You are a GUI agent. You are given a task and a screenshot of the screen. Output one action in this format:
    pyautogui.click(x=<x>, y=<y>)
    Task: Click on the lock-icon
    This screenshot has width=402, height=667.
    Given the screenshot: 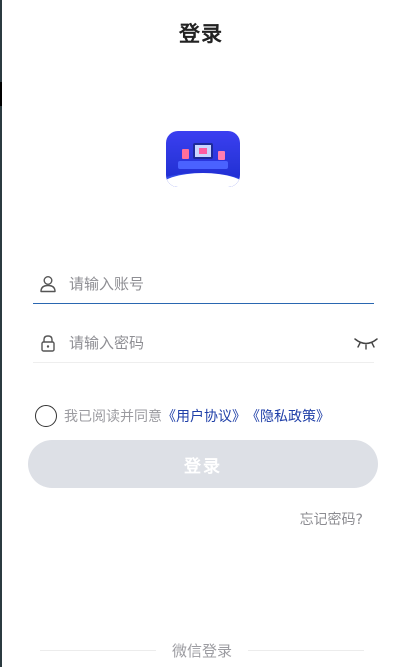 What is the action you would take?
    pyautogui.click(x=48, y=343)
    